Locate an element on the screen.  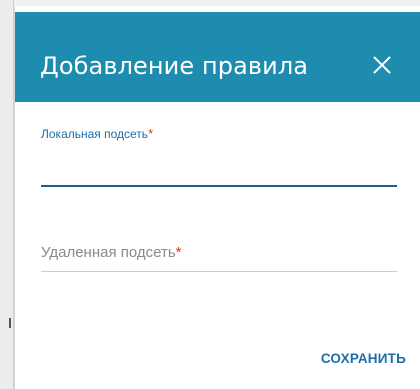
close-button is located at coordinates (382, 65).